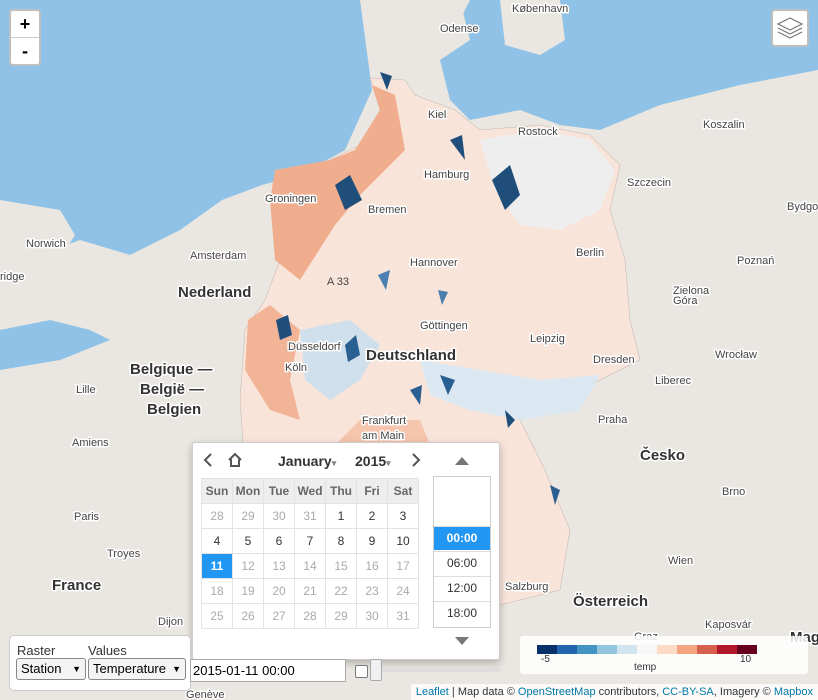 This screenshot has height=700, width=818. Describe the element at coordinates (372, 566) in the screenshot. I see `day-cell: 16` at that location.